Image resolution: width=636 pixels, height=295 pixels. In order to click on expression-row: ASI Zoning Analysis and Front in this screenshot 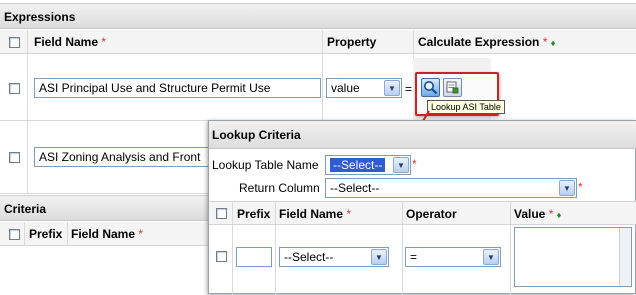, I will do `click(112, 156)`.